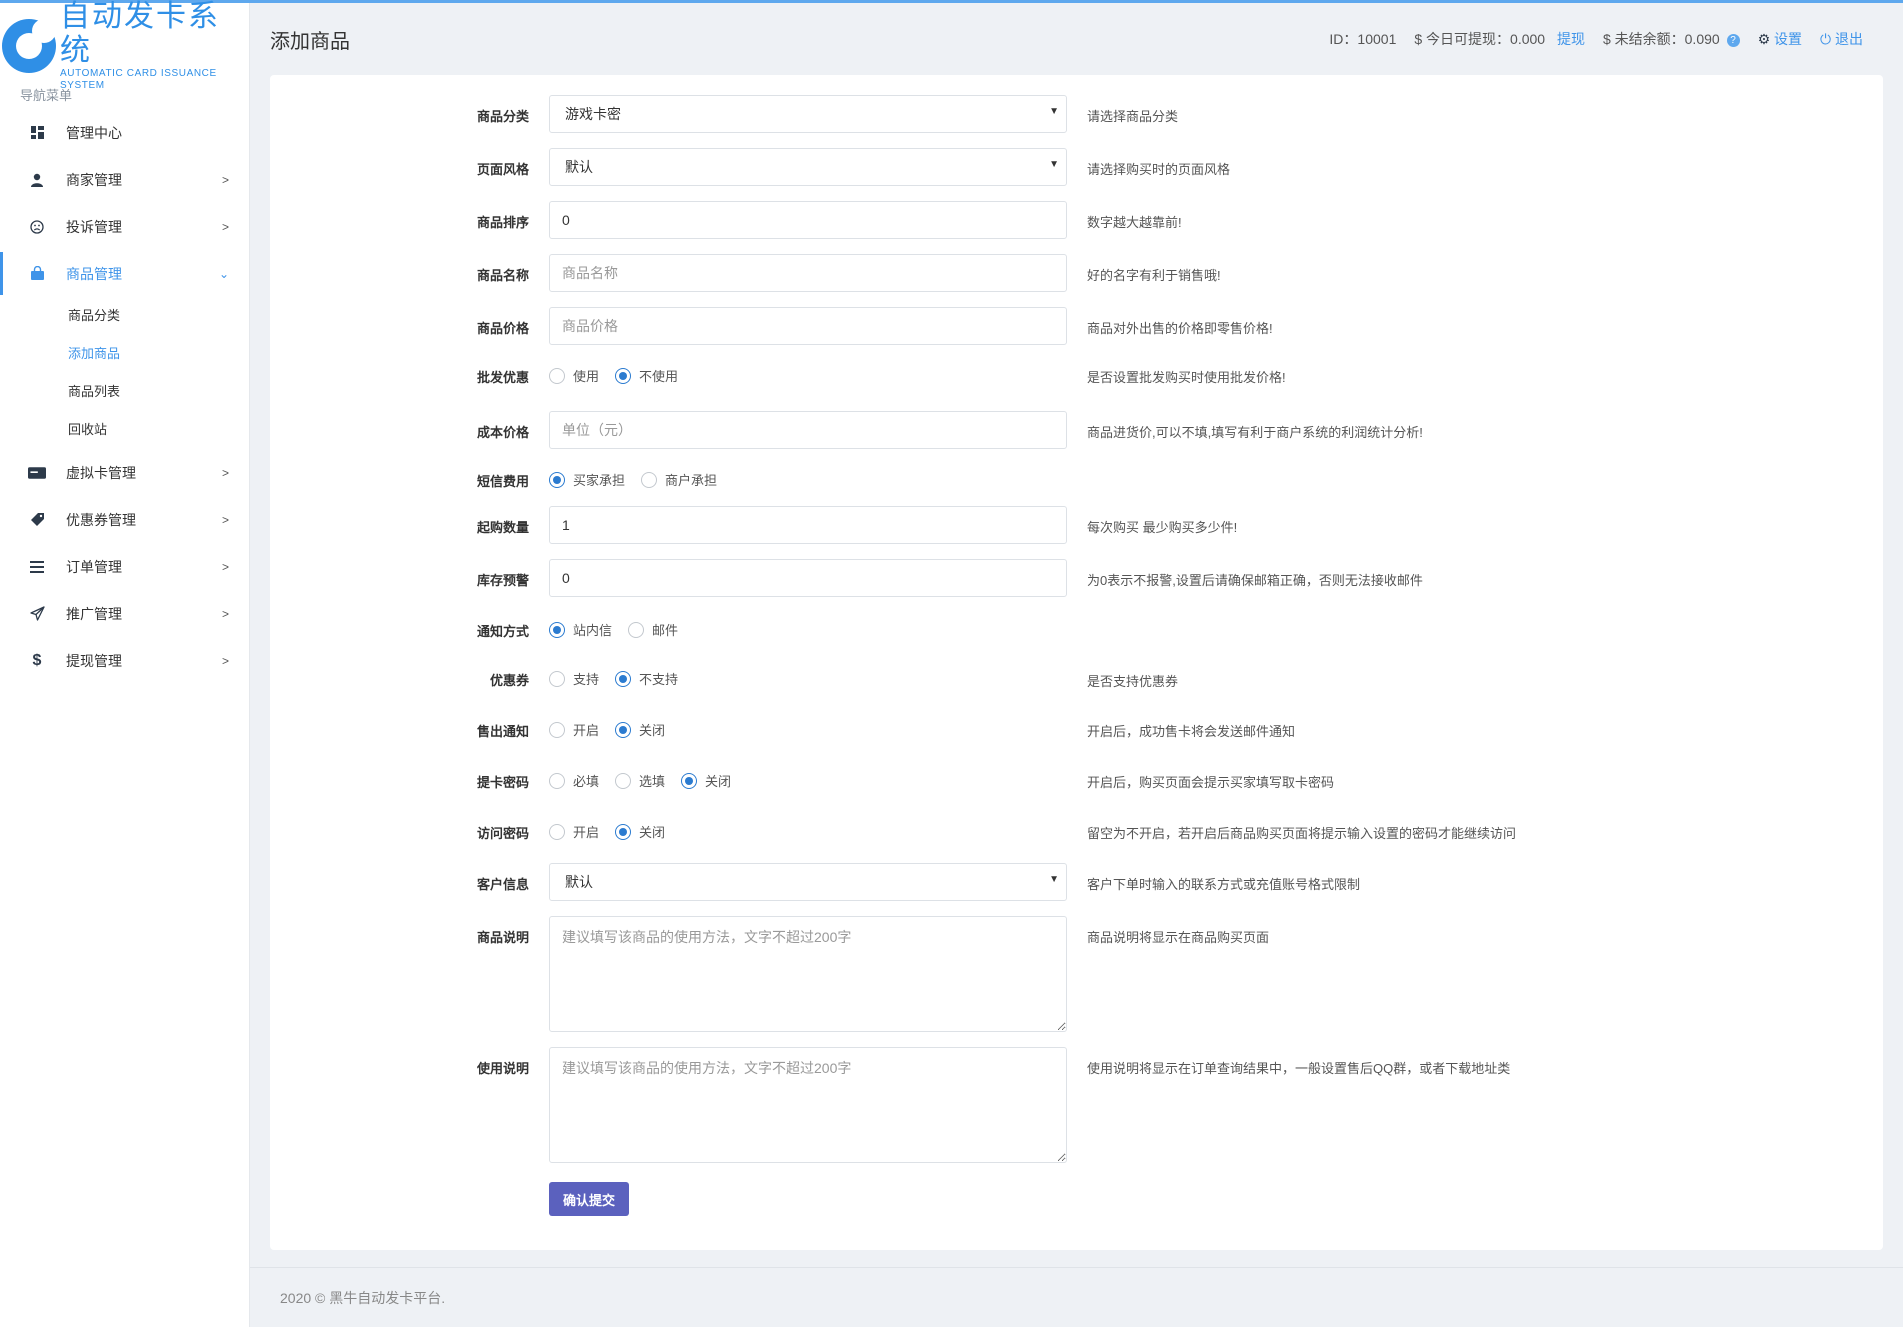 The height and width of the screenshot is (1327, 1903). Describe the element at coordinates (94, 566) in the screenshot. I see `sidebar-item-label: 订单管理` at that location.